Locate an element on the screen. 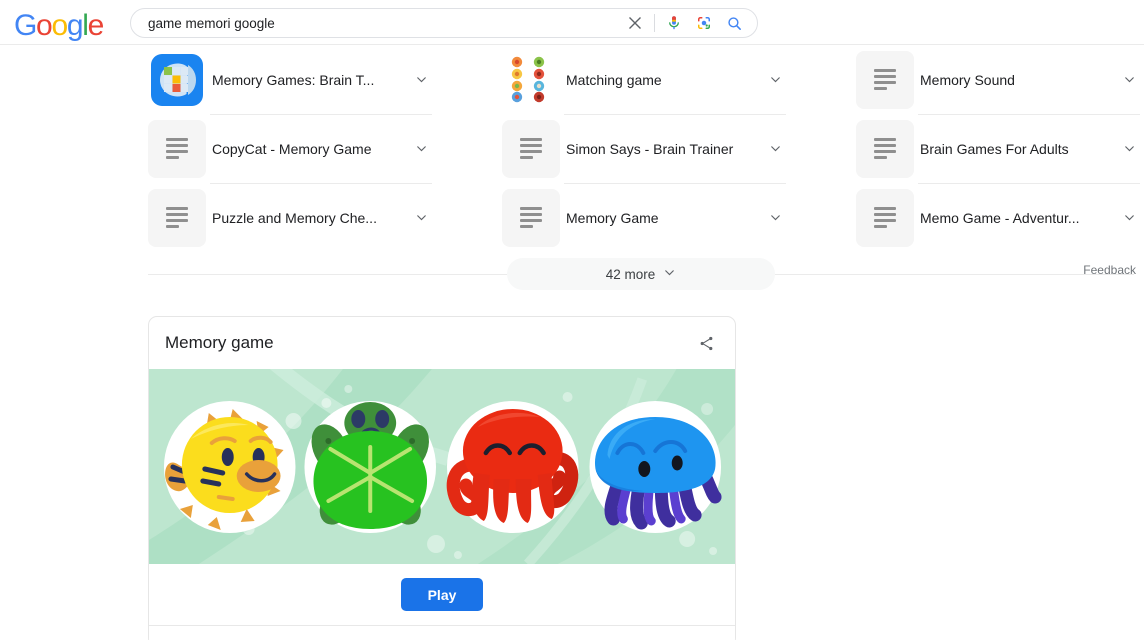 This screenshot has width=1144, height=640. app-row: Memory Sound is located at coordinates (998, 79).